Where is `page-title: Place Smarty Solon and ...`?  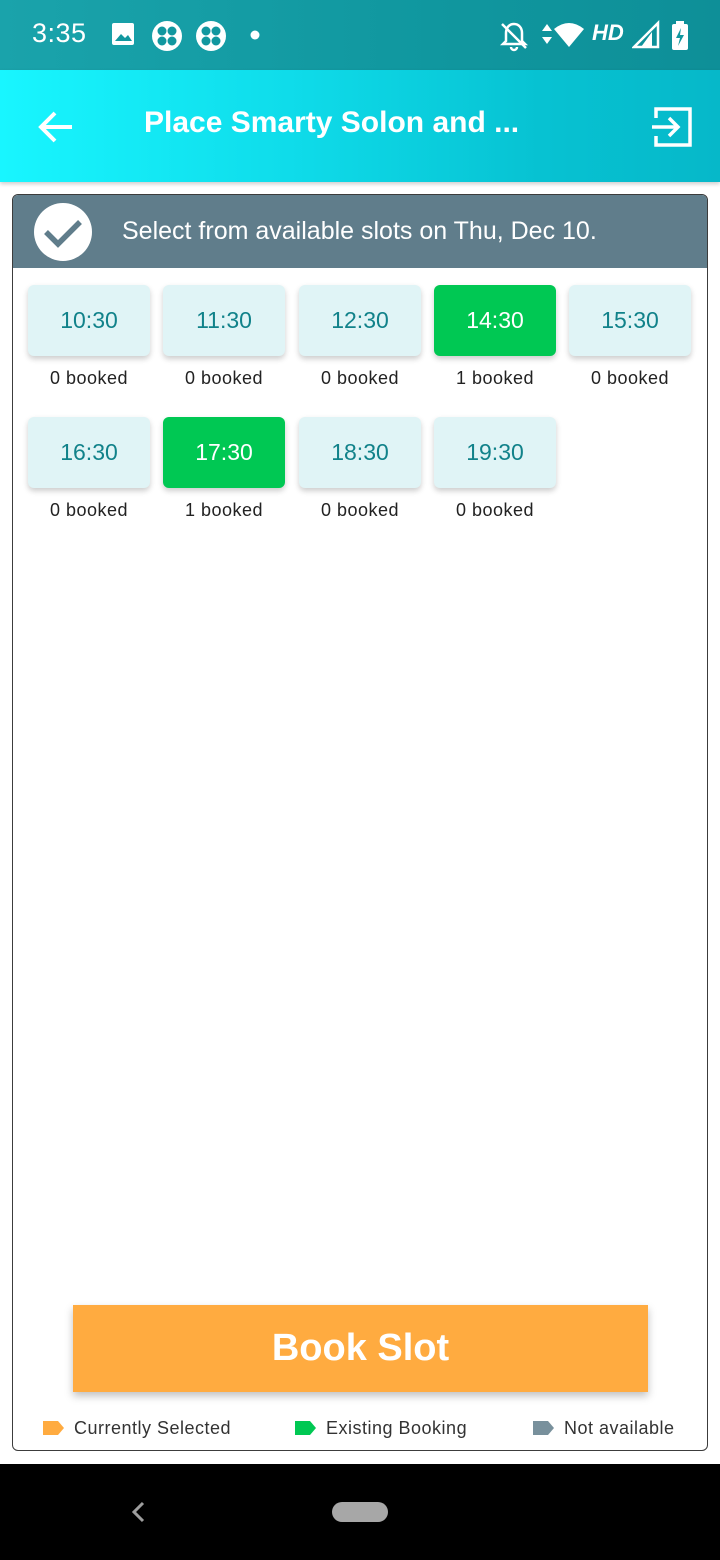 page-title: Place Smarty Solon and ... is located at coordinates (332, 122).